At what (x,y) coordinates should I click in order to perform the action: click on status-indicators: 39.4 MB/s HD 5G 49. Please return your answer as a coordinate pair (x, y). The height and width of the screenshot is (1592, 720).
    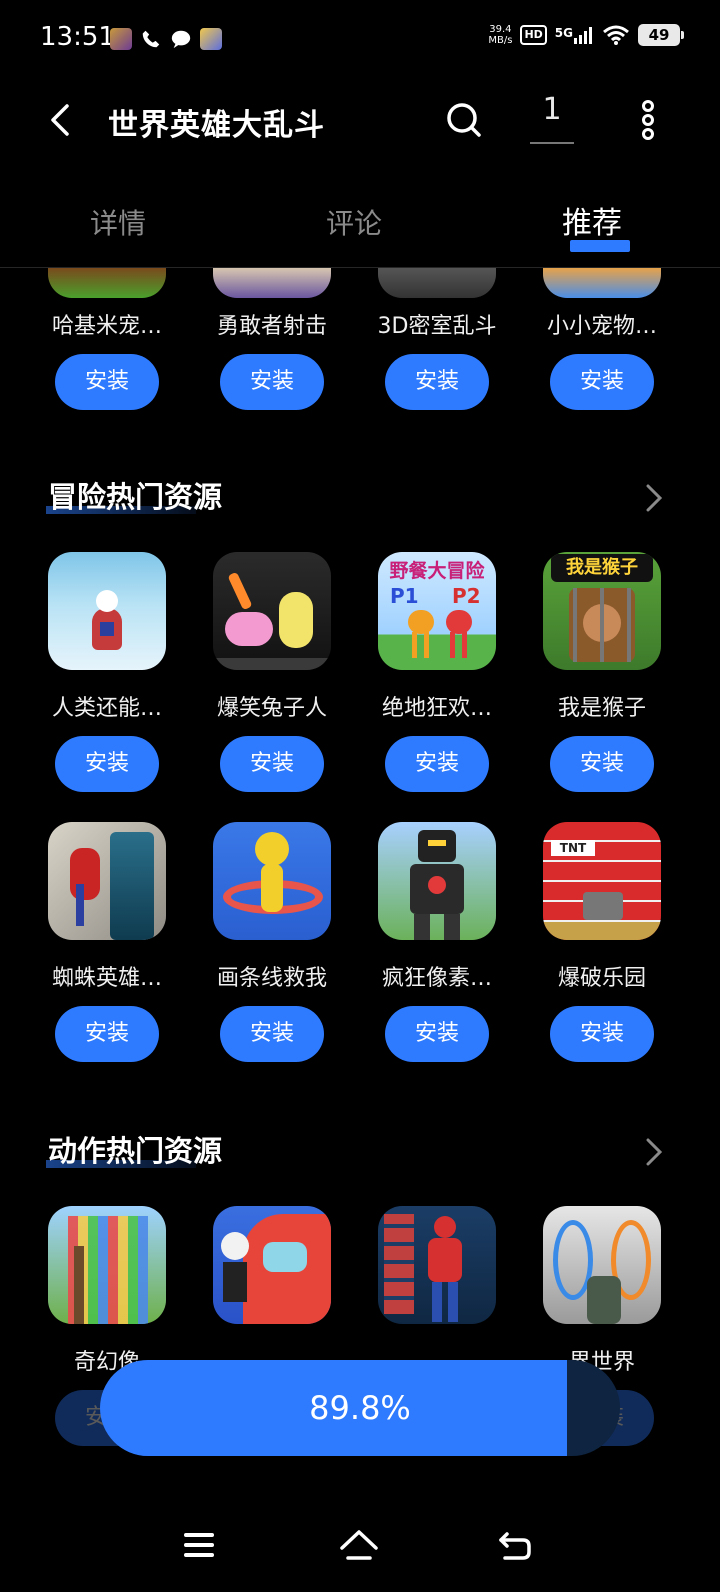
    Looking at the image, I should click on (586, 35).